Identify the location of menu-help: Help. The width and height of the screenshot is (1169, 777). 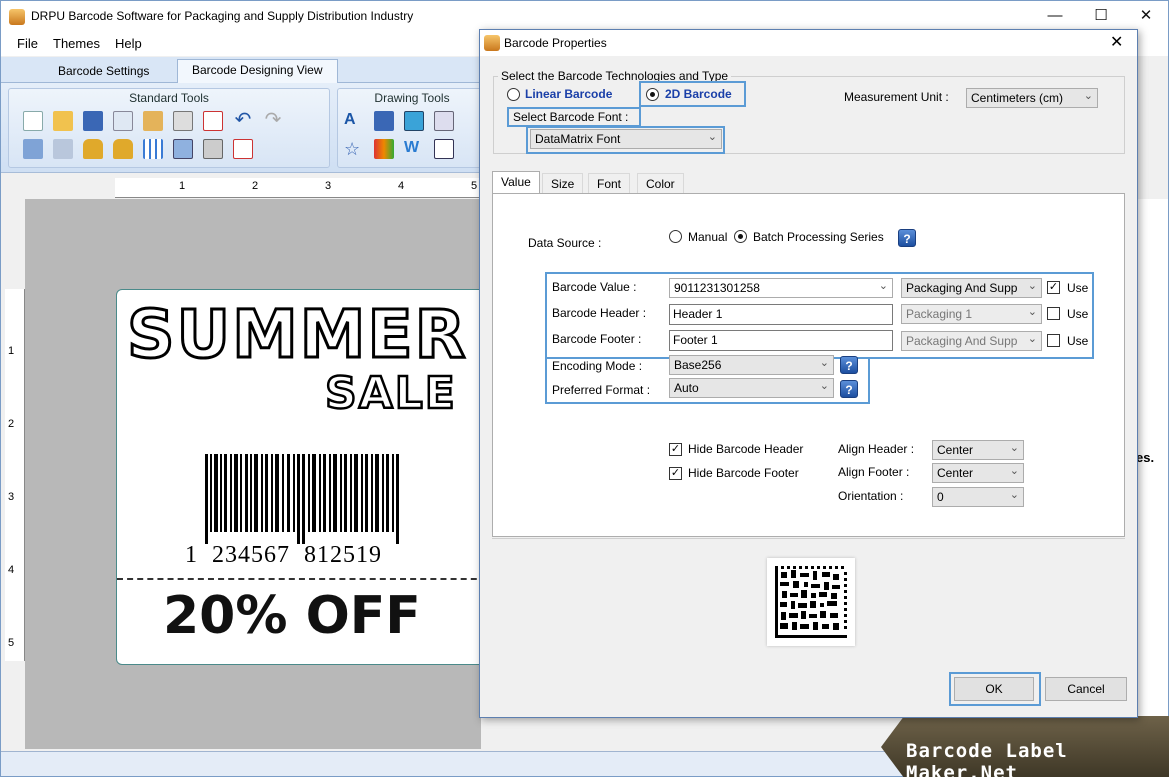
(128, 43).